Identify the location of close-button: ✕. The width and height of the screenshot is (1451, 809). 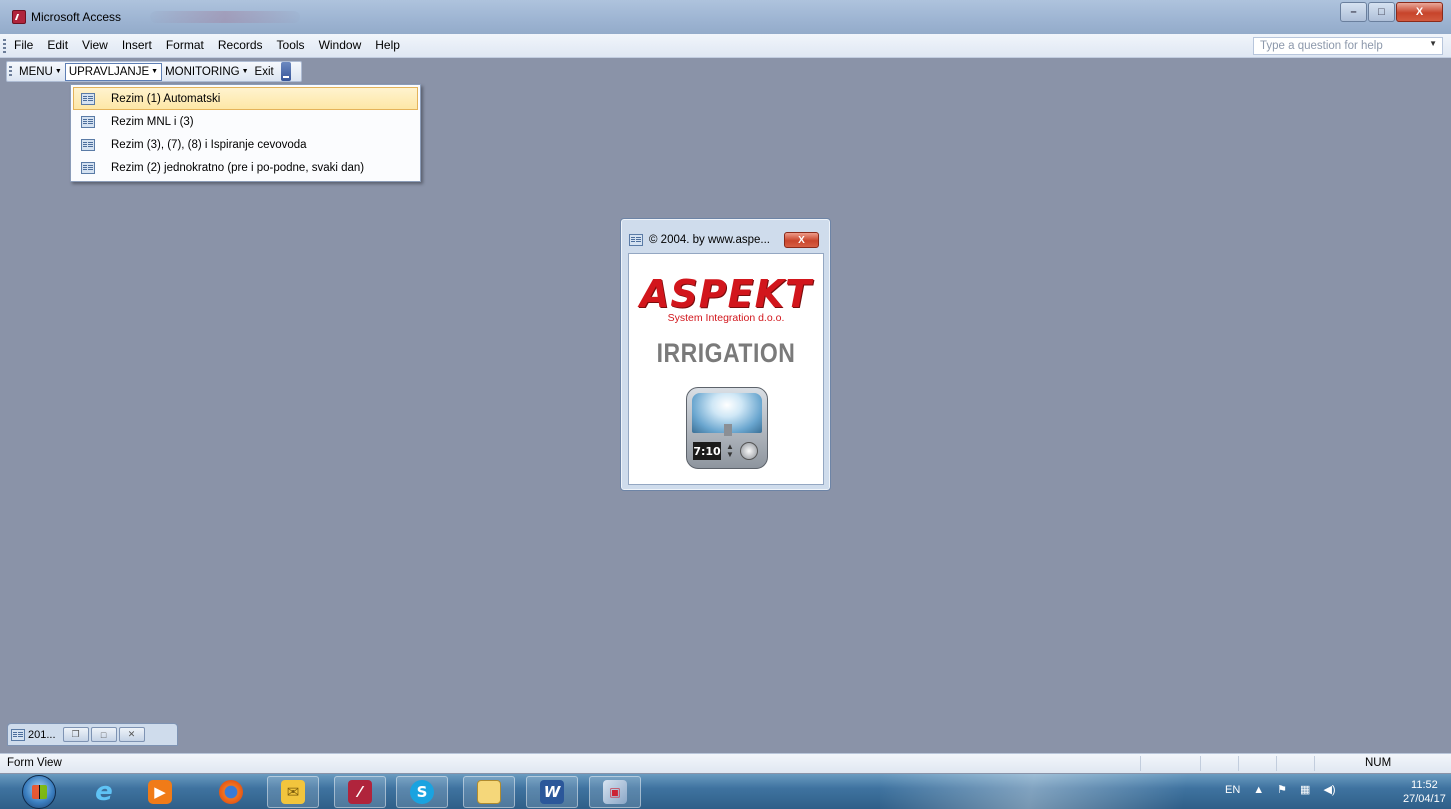
(131, 734).